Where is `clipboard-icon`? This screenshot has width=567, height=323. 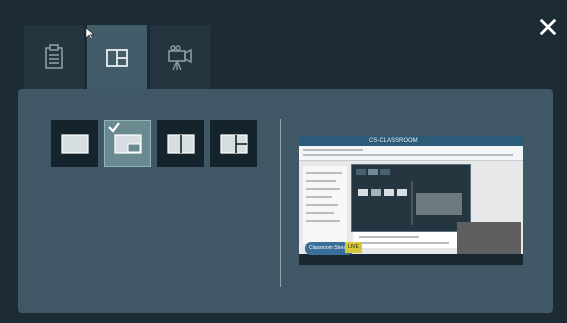 clipboard-icon is located at coordinates (54, 56).